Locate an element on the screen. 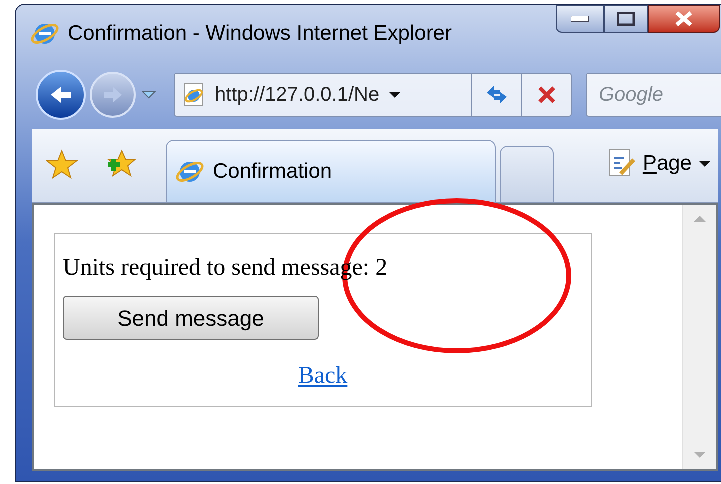 The height and width of the screenshot is (484, 721). minimize-icon is located at coordinates (580, 19).